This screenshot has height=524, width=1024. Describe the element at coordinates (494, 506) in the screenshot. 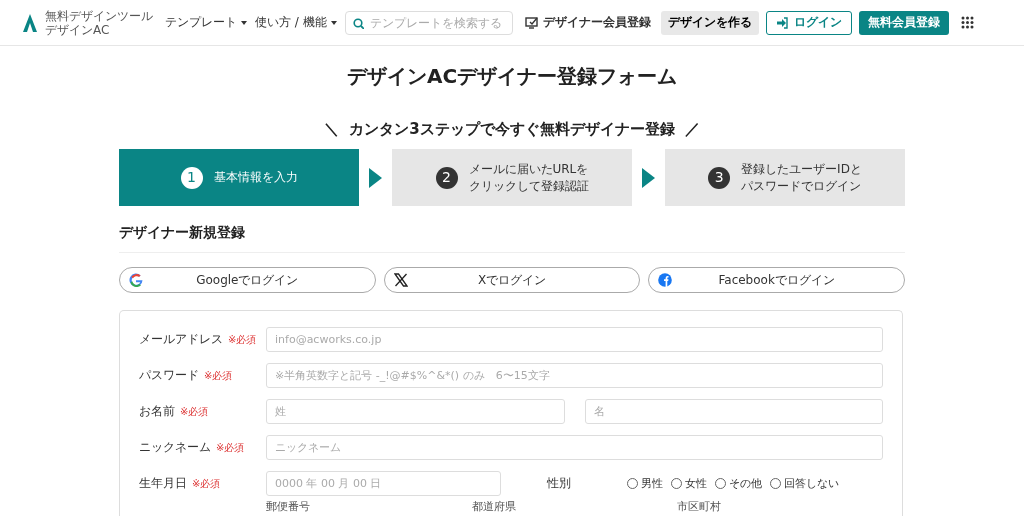

I see `field-label: 都道府県` at that location.